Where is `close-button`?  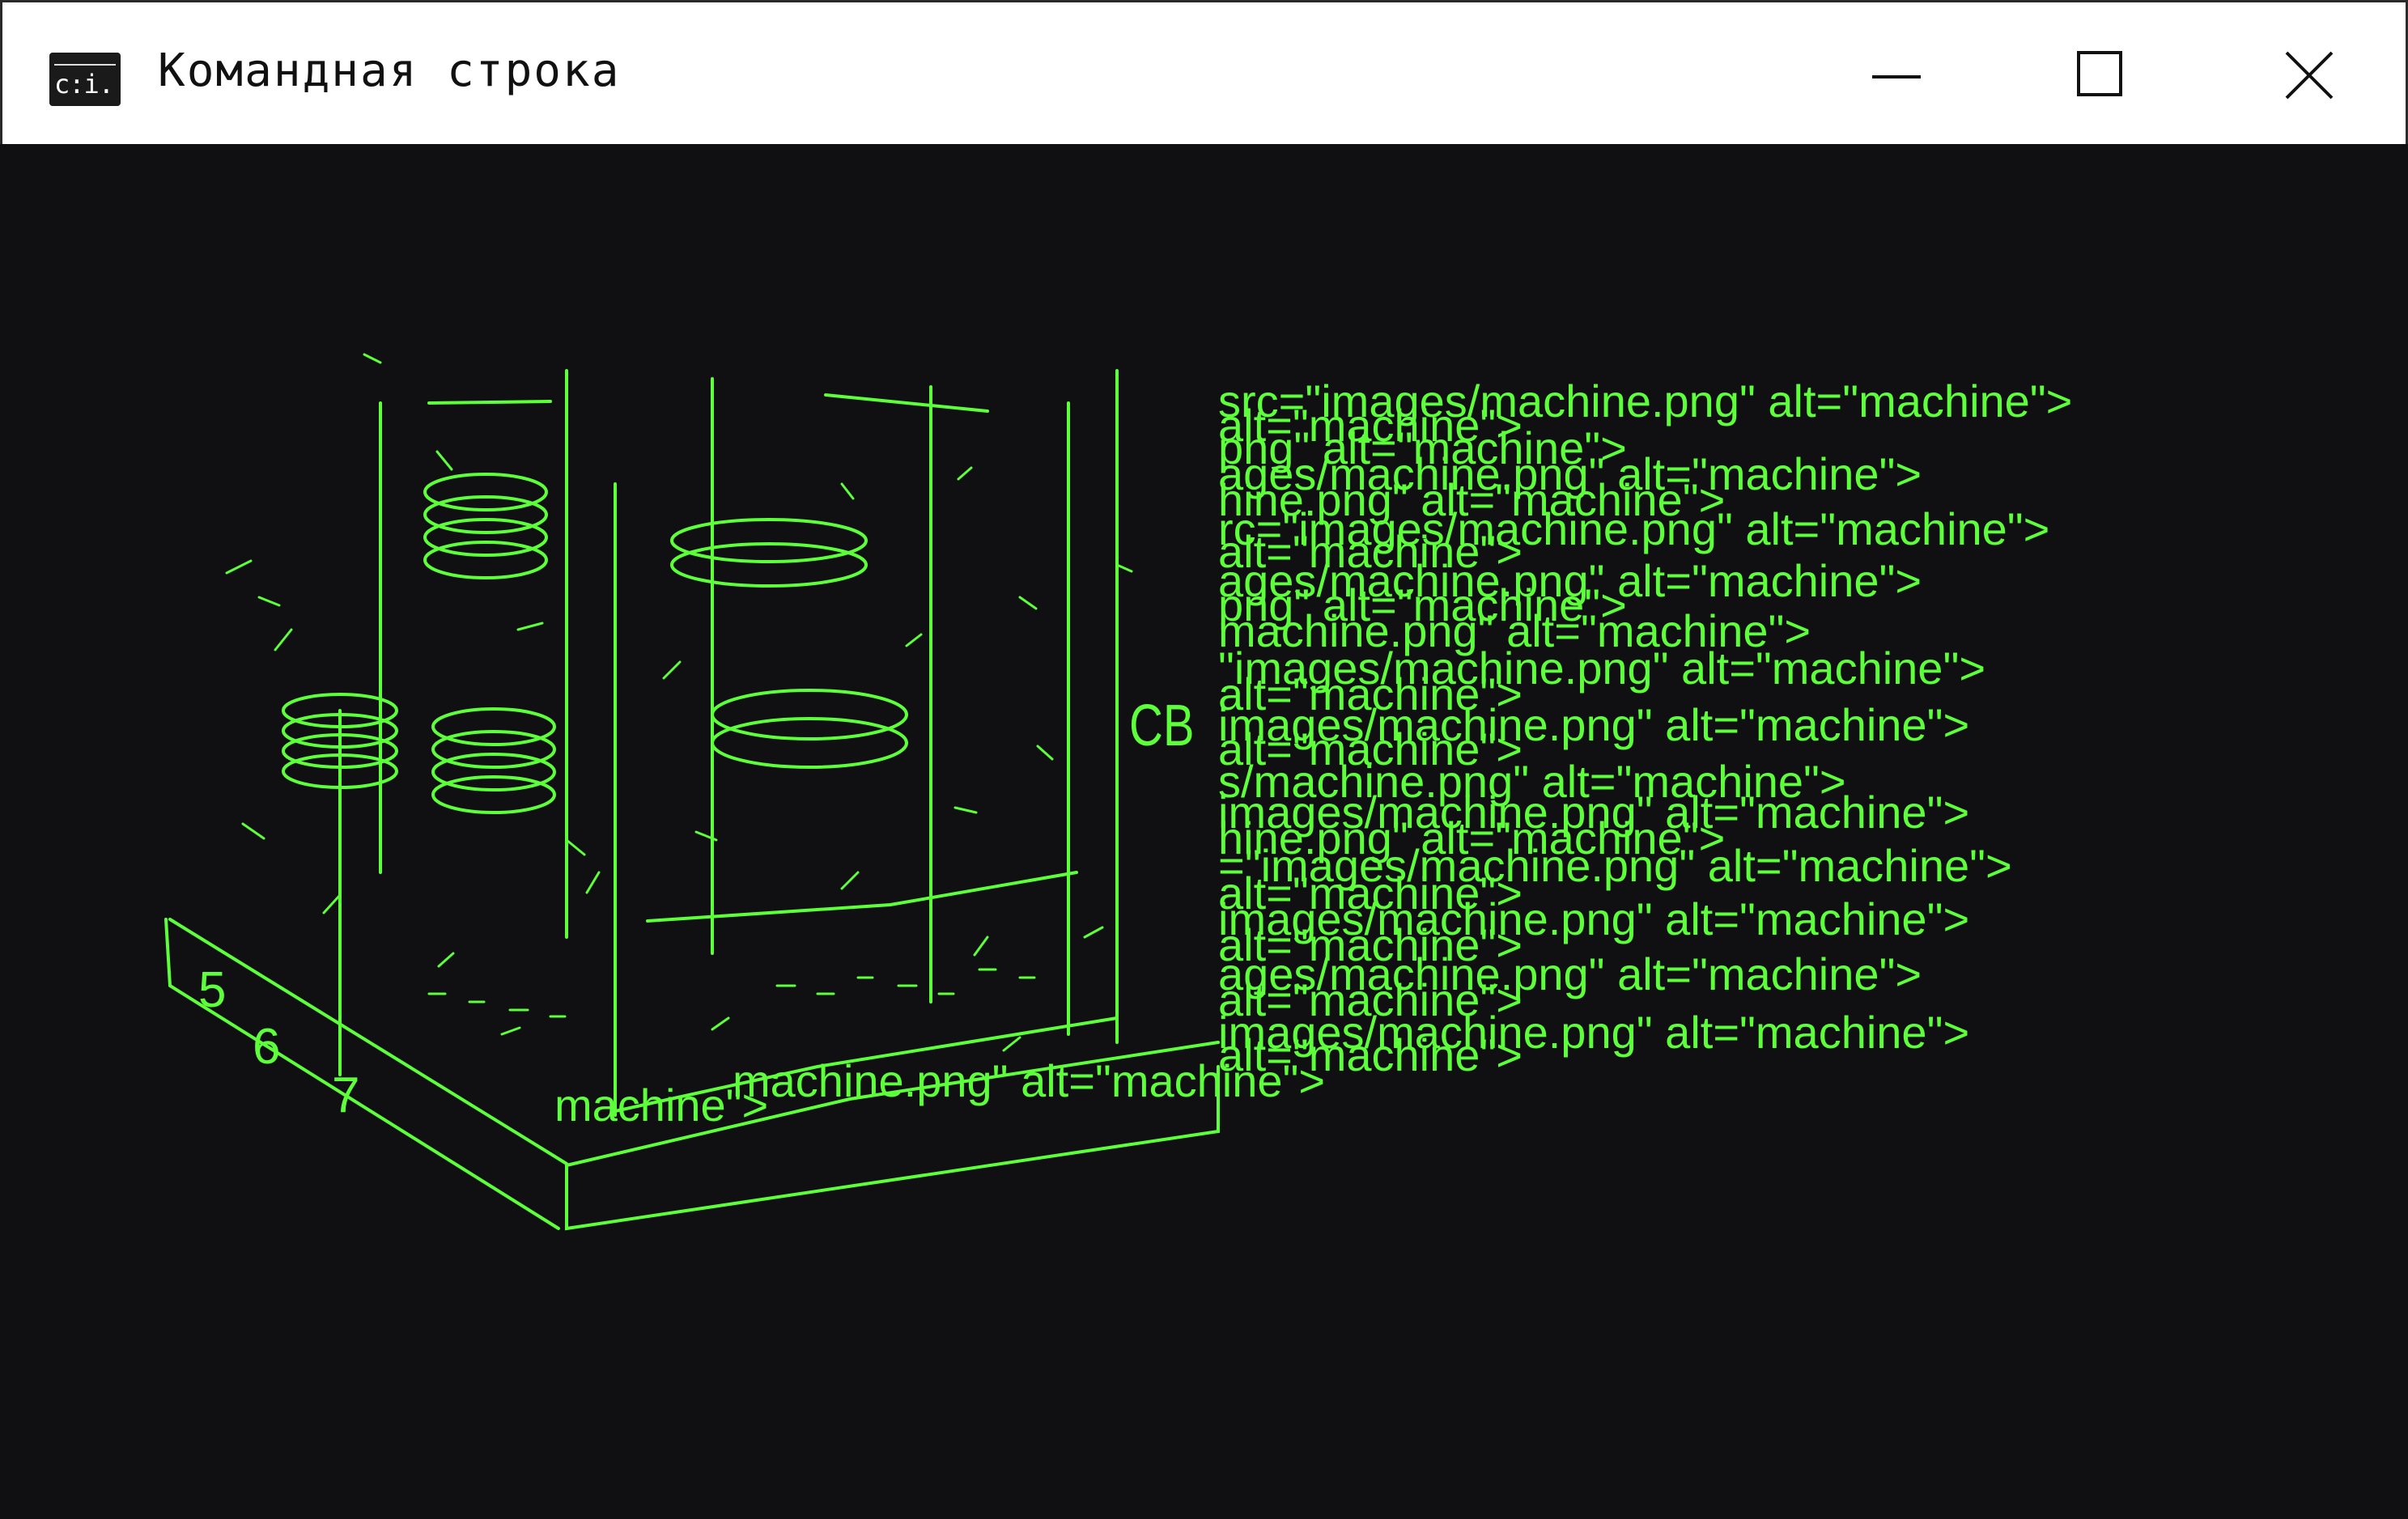 close-button is located at coordinates (2309, 76).